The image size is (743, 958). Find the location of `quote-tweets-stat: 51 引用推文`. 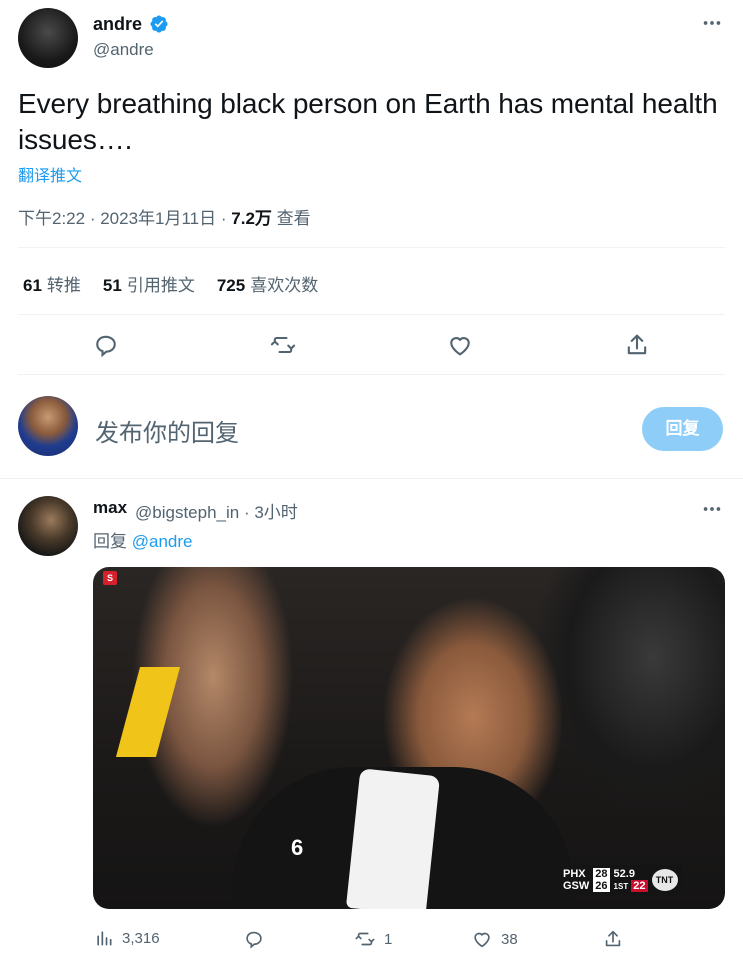

quote-tweets-stat: 51 引用推文 is located at coordinates (149, 283).